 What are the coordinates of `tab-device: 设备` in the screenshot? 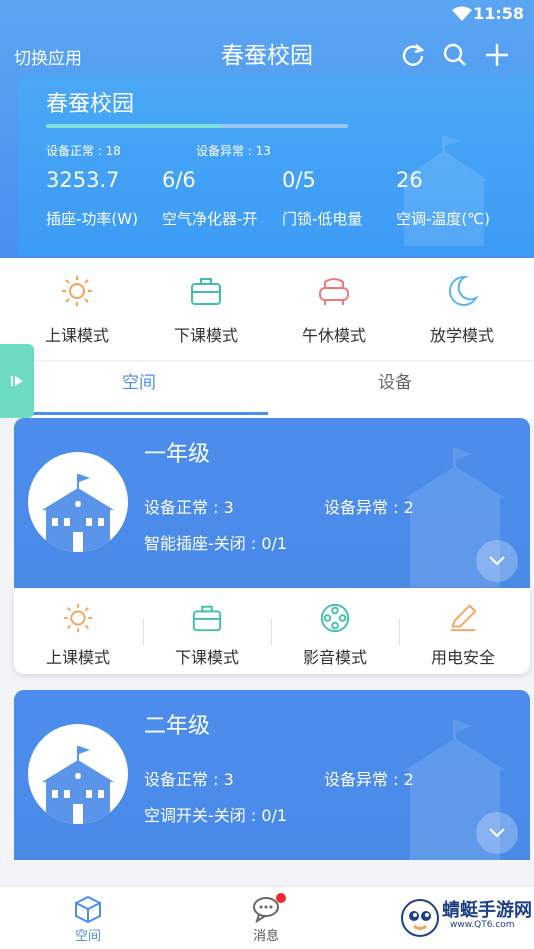 It's located at (395, 380).